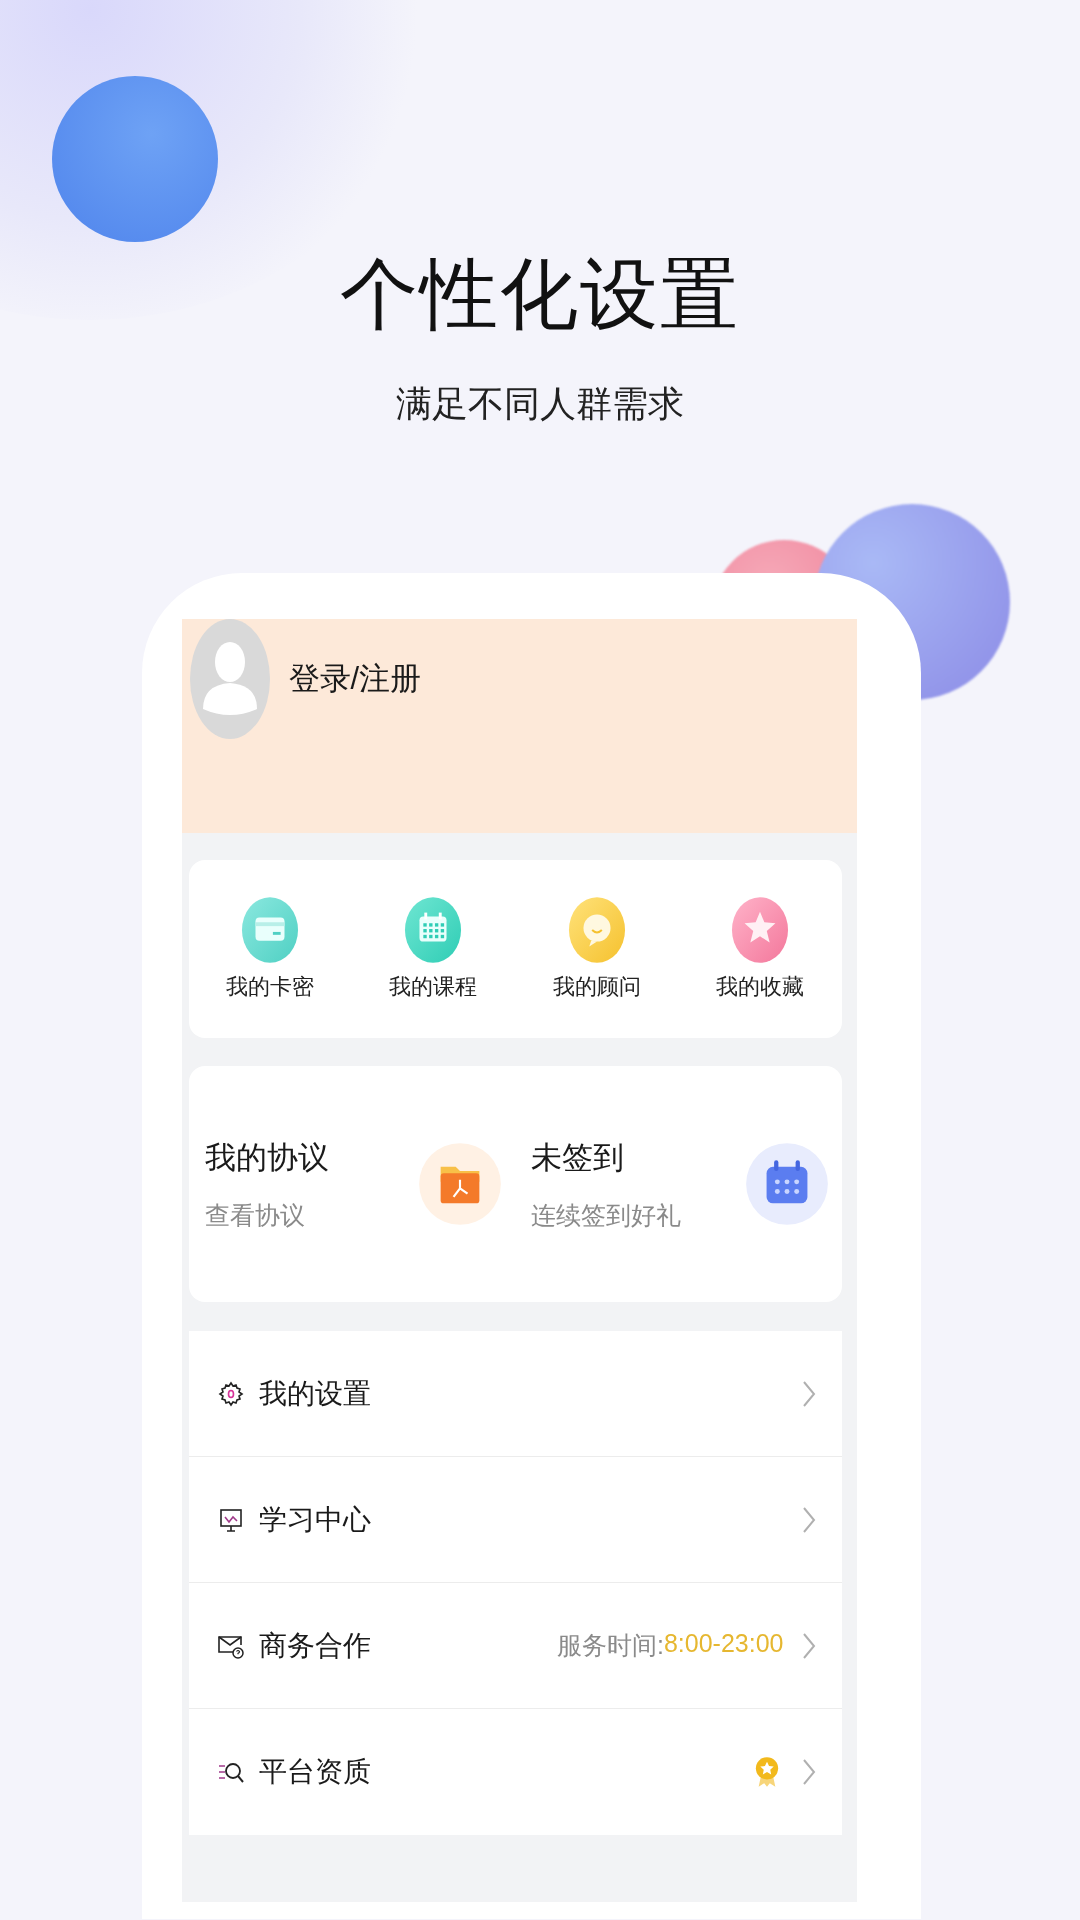 The width and height of the screenshot is (1080, 1920). I want to click on promo-button: 未签到 连续签到好礼, so click(678, 1184).